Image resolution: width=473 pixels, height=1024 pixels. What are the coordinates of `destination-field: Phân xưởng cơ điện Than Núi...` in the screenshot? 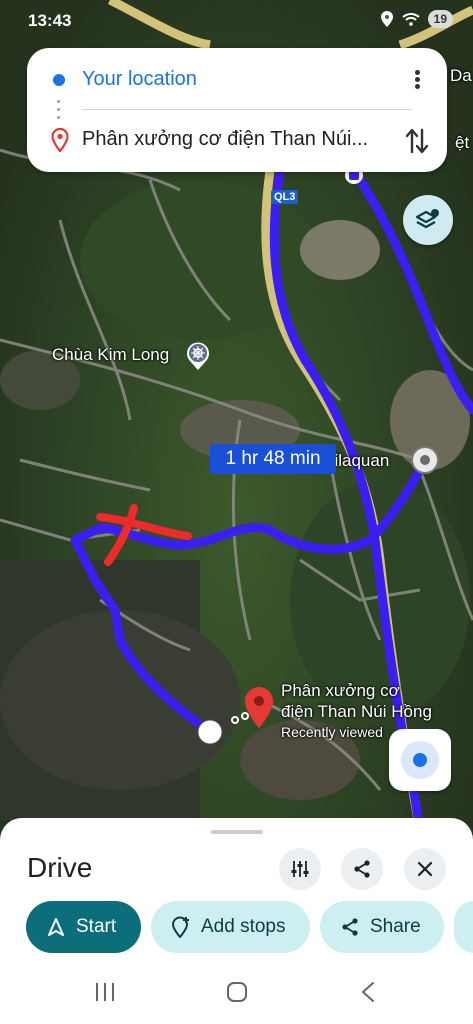 It's located at (225, 139).